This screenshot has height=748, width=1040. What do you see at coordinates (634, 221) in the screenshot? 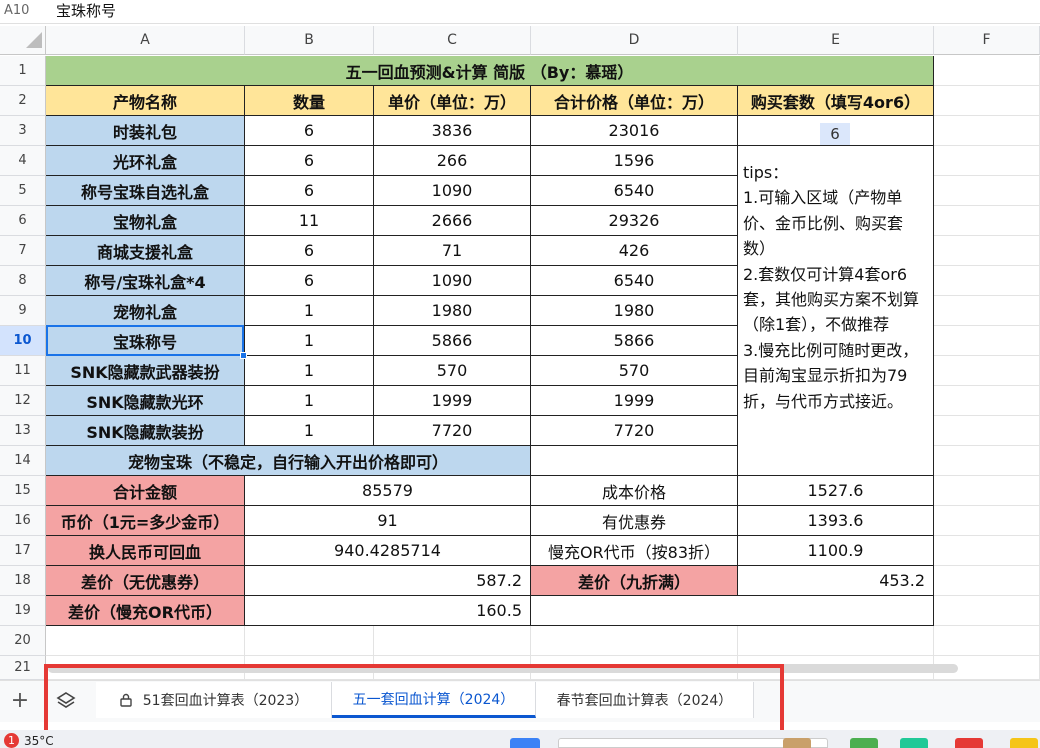
I see `item-total-price: 29326` at bounding box center [634, 221].